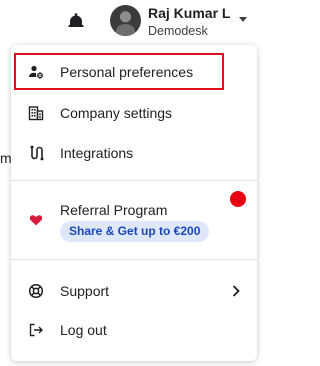 Image resolution: width=320 pixels, height=366 pixels. Describe the element at coordinates (178, 31) in the screenshot. I see `organization-name: Demodesk` at that location.